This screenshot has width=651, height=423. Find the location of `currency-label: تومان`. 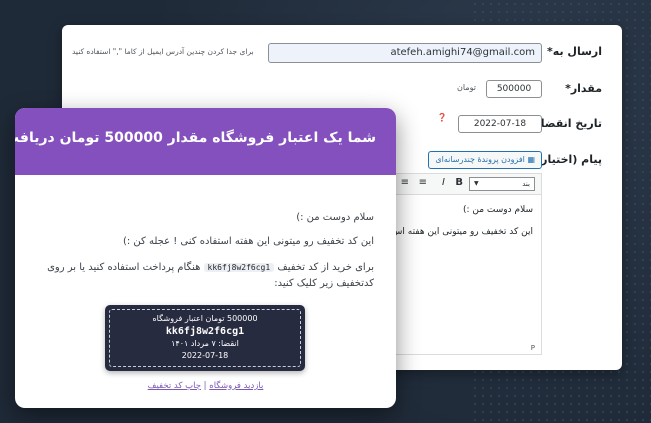

currency-label: تومان is located at coordinates (466, 87).